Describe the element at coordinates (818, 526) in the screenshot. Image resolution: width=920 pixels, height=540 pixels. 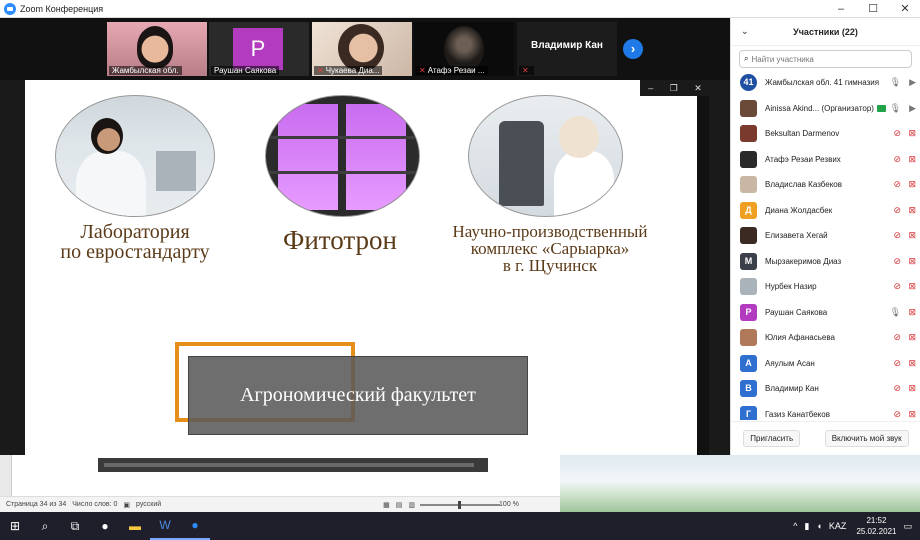
I see `volume-icon: ◖` at that location.